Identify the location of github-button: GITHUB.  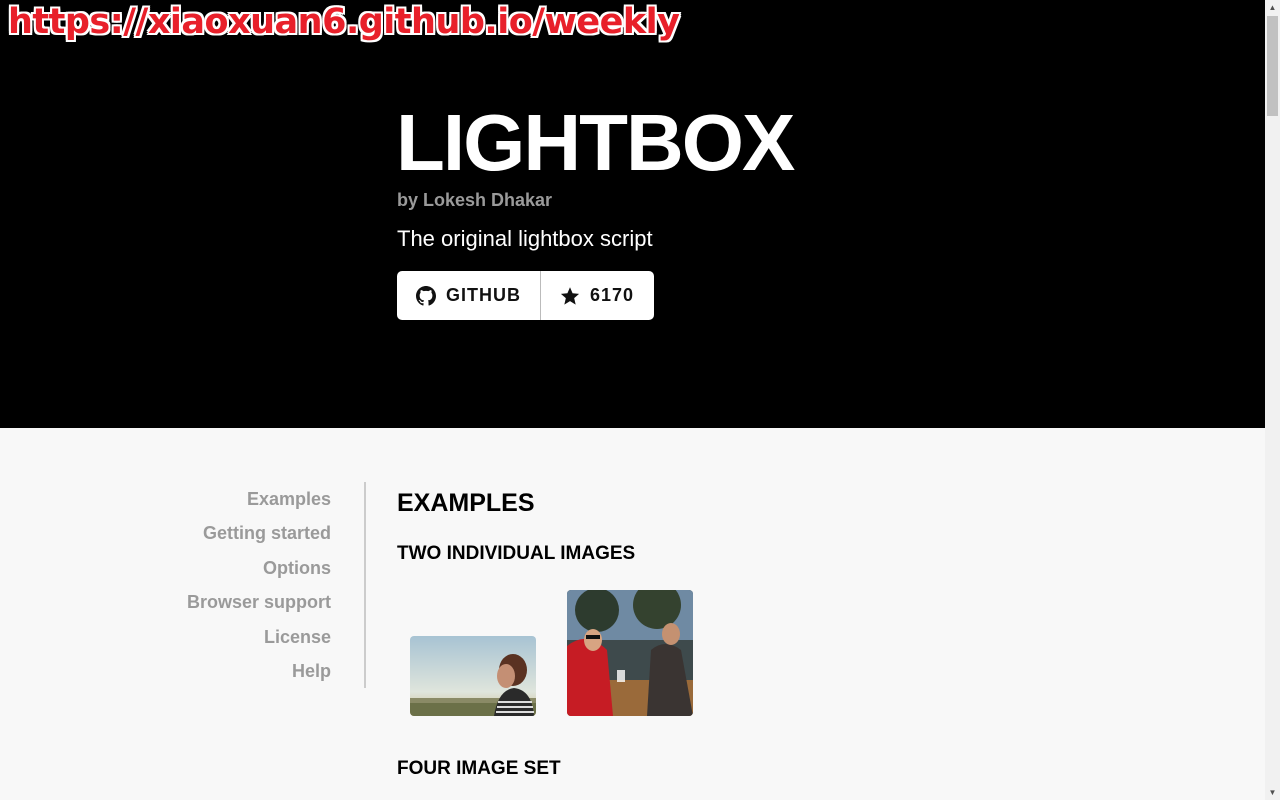
(469, 295).